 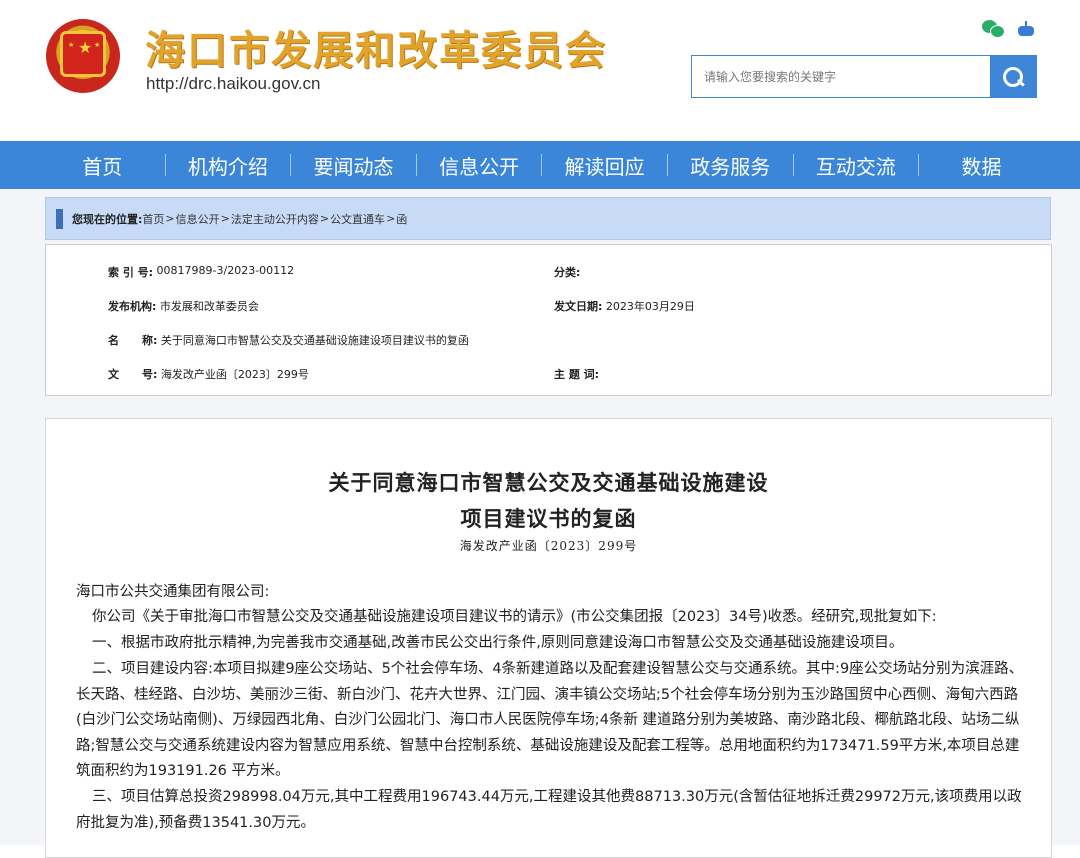 I want to click on meta-name-value: 关于同意海口市智慧公交及交通基础设施建设项目建议书的复函, so click(x=313, y=340).